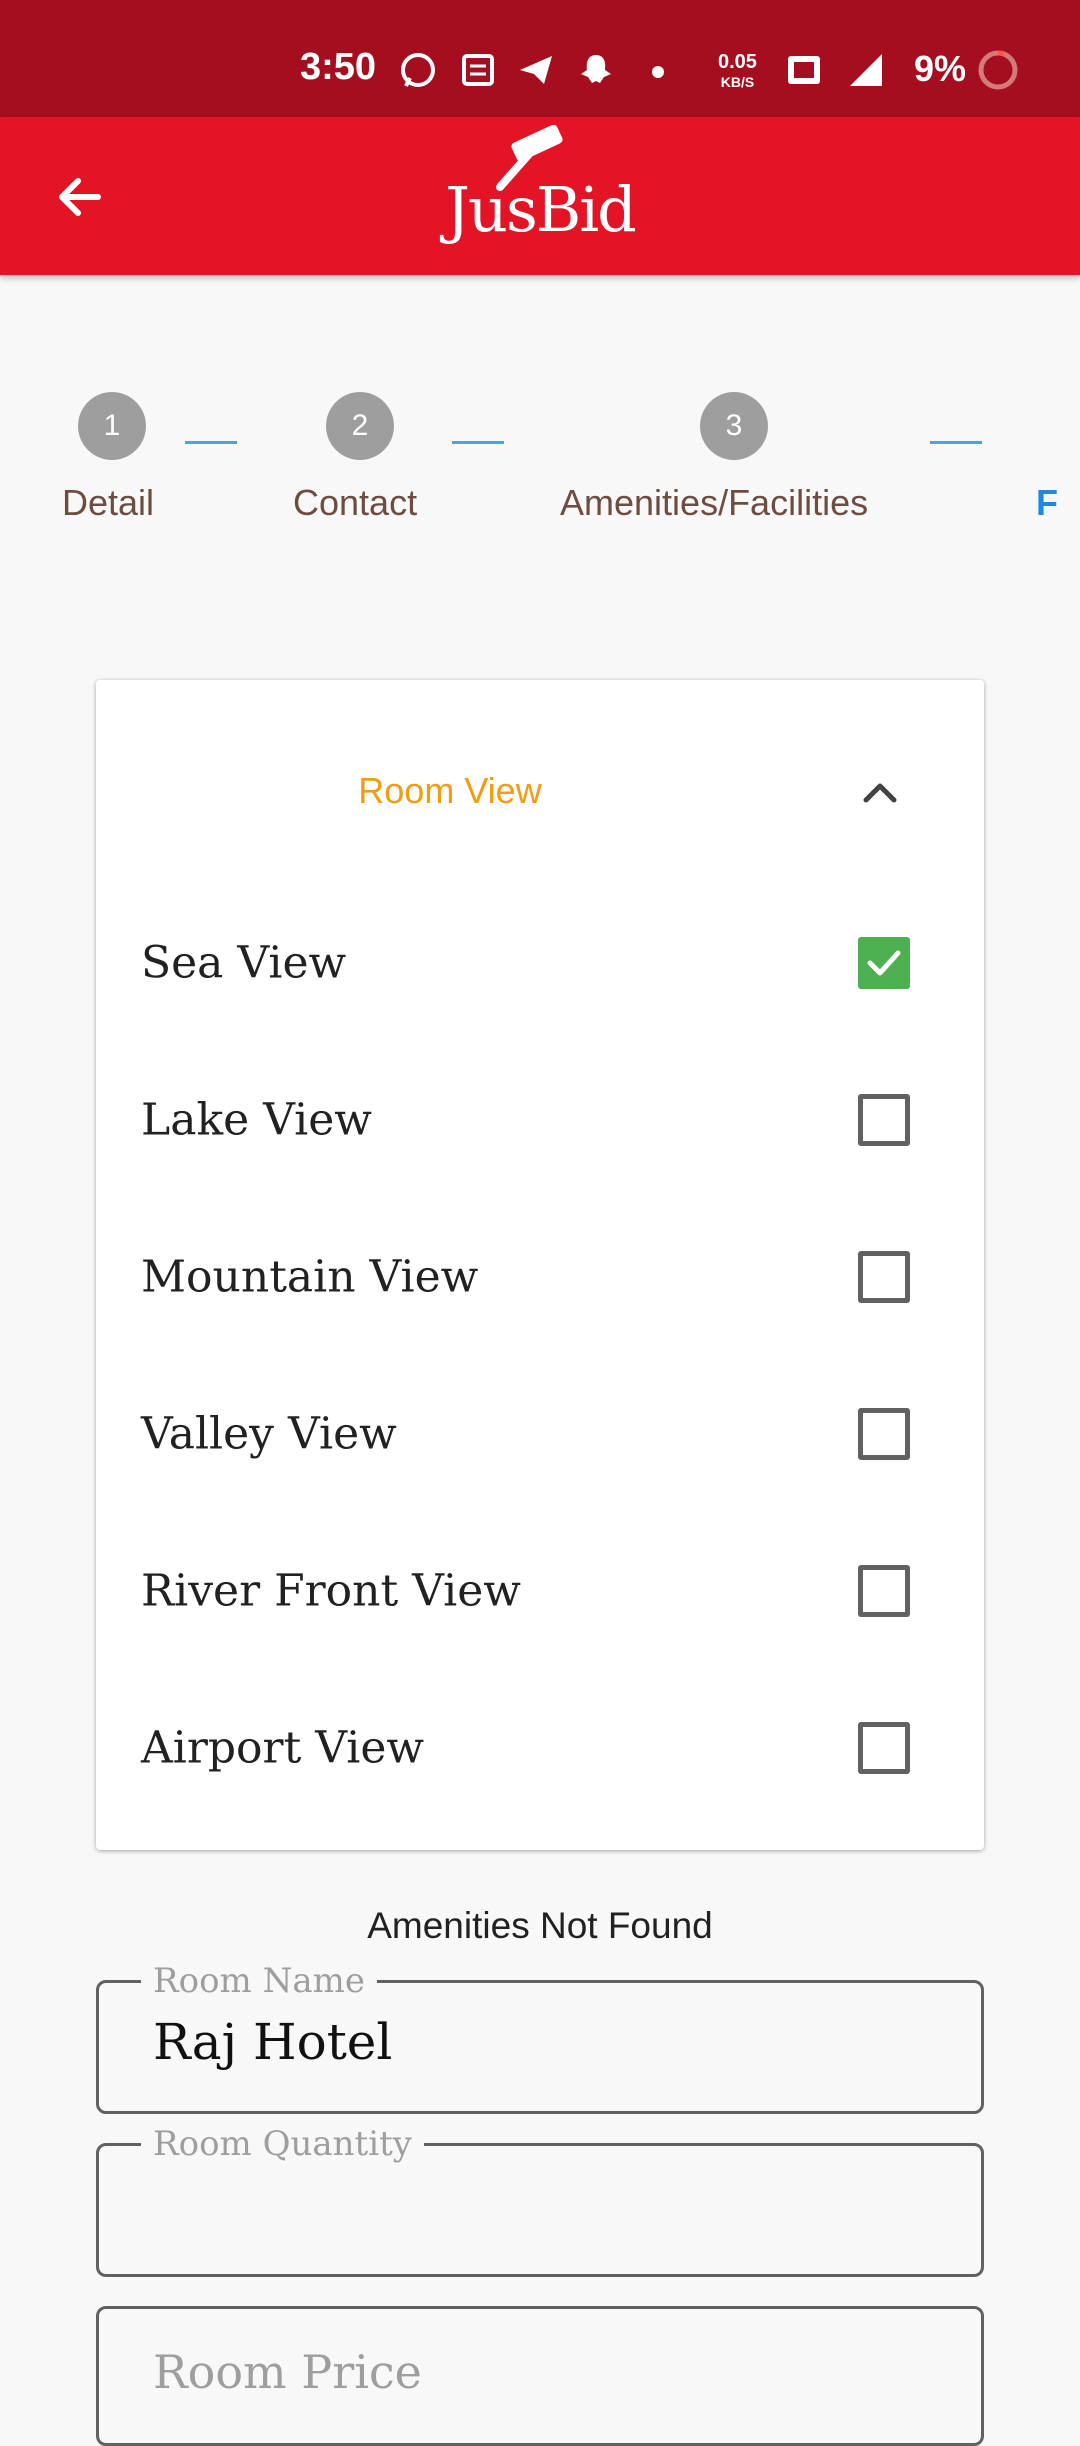 This screenshot has height=2446, width=1080. Describe the element at coordinates (540, 962) in the screenshot. I see `option-sea-view: Sea View` at that location.